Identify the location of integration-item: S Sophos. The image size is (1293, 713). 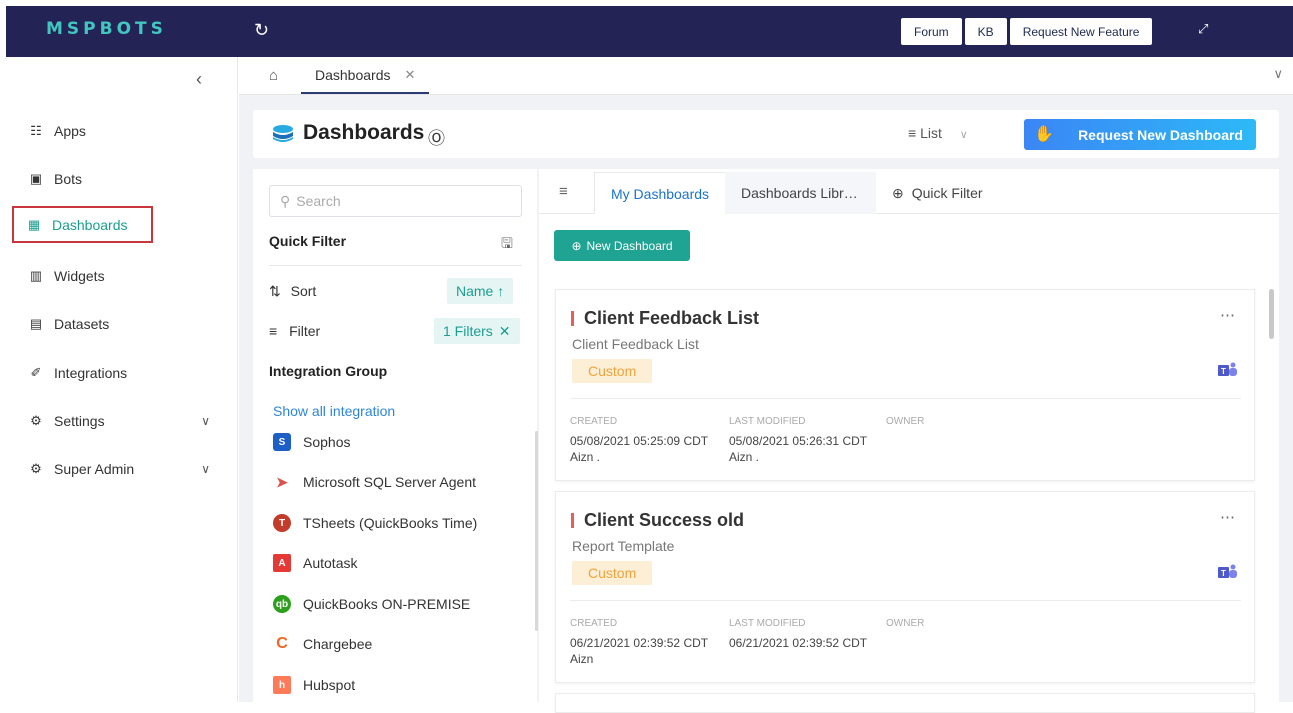
(311, 442).